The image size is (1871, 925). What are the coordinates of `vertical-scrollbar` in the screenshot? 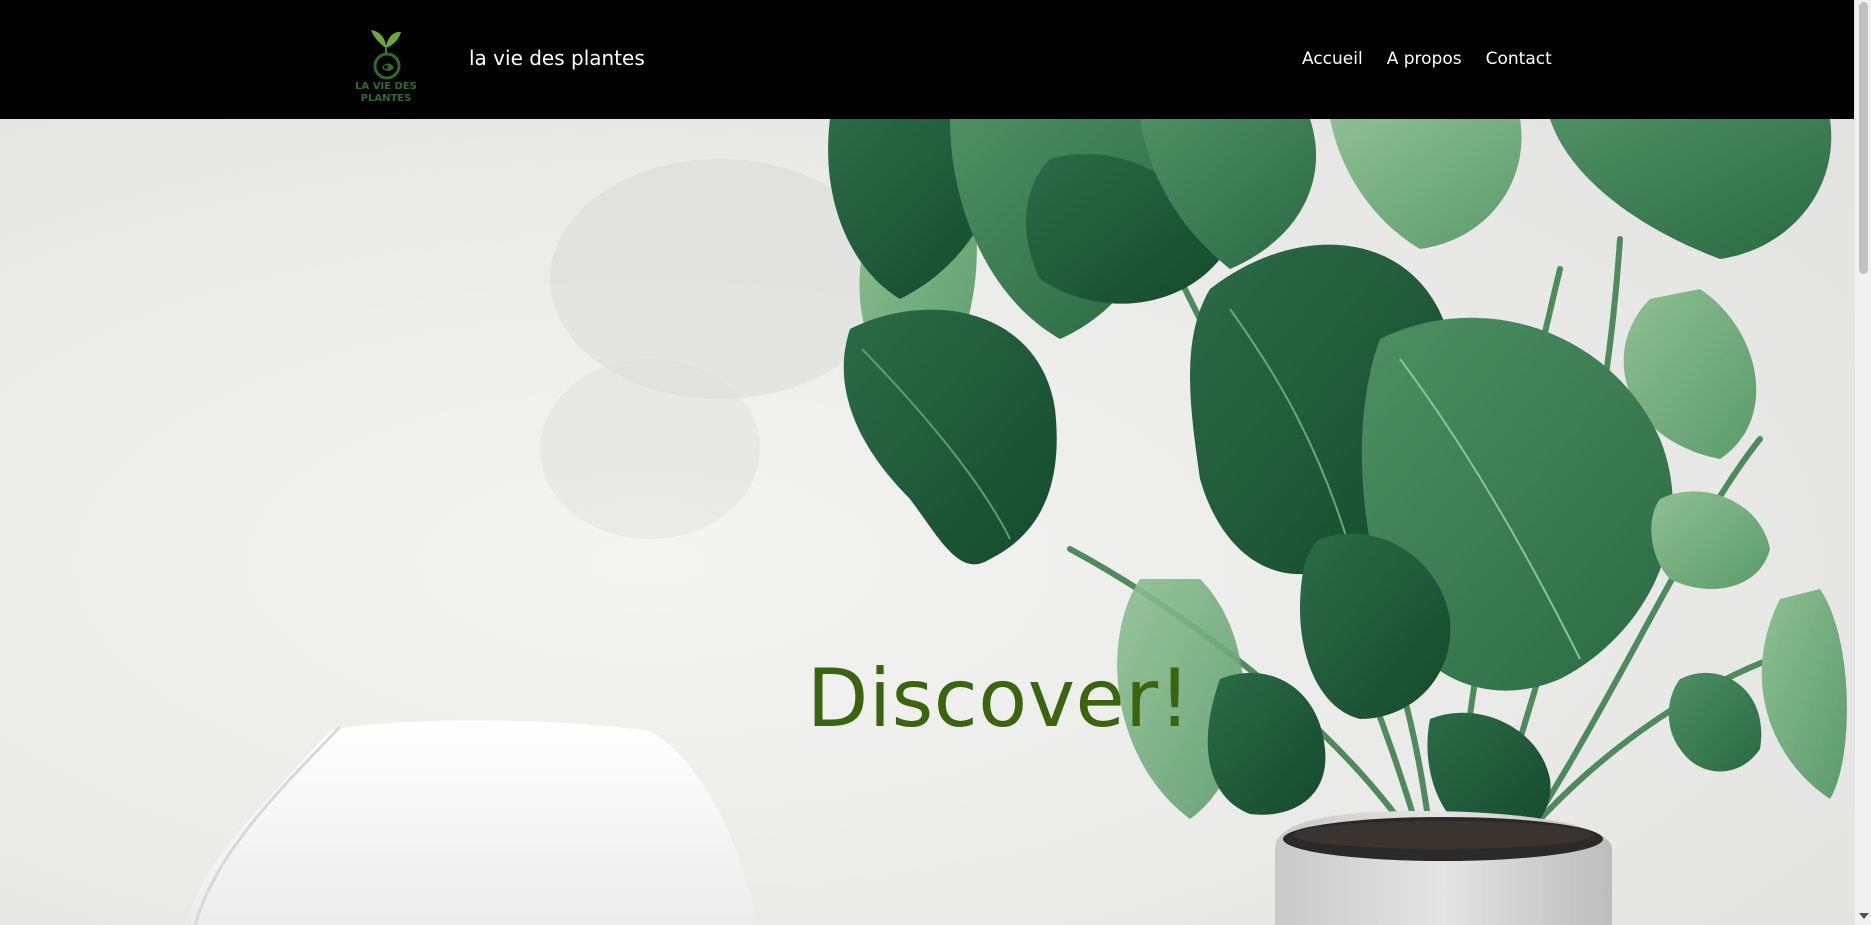 It's located at (1862, 462).